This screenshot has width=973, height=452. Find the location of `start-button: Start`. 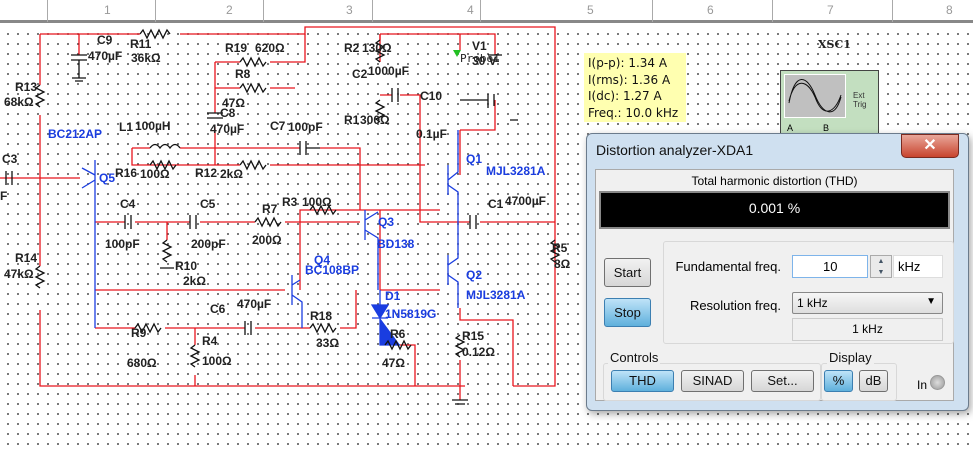

start-button: Start is located at coordinates (627, 272).